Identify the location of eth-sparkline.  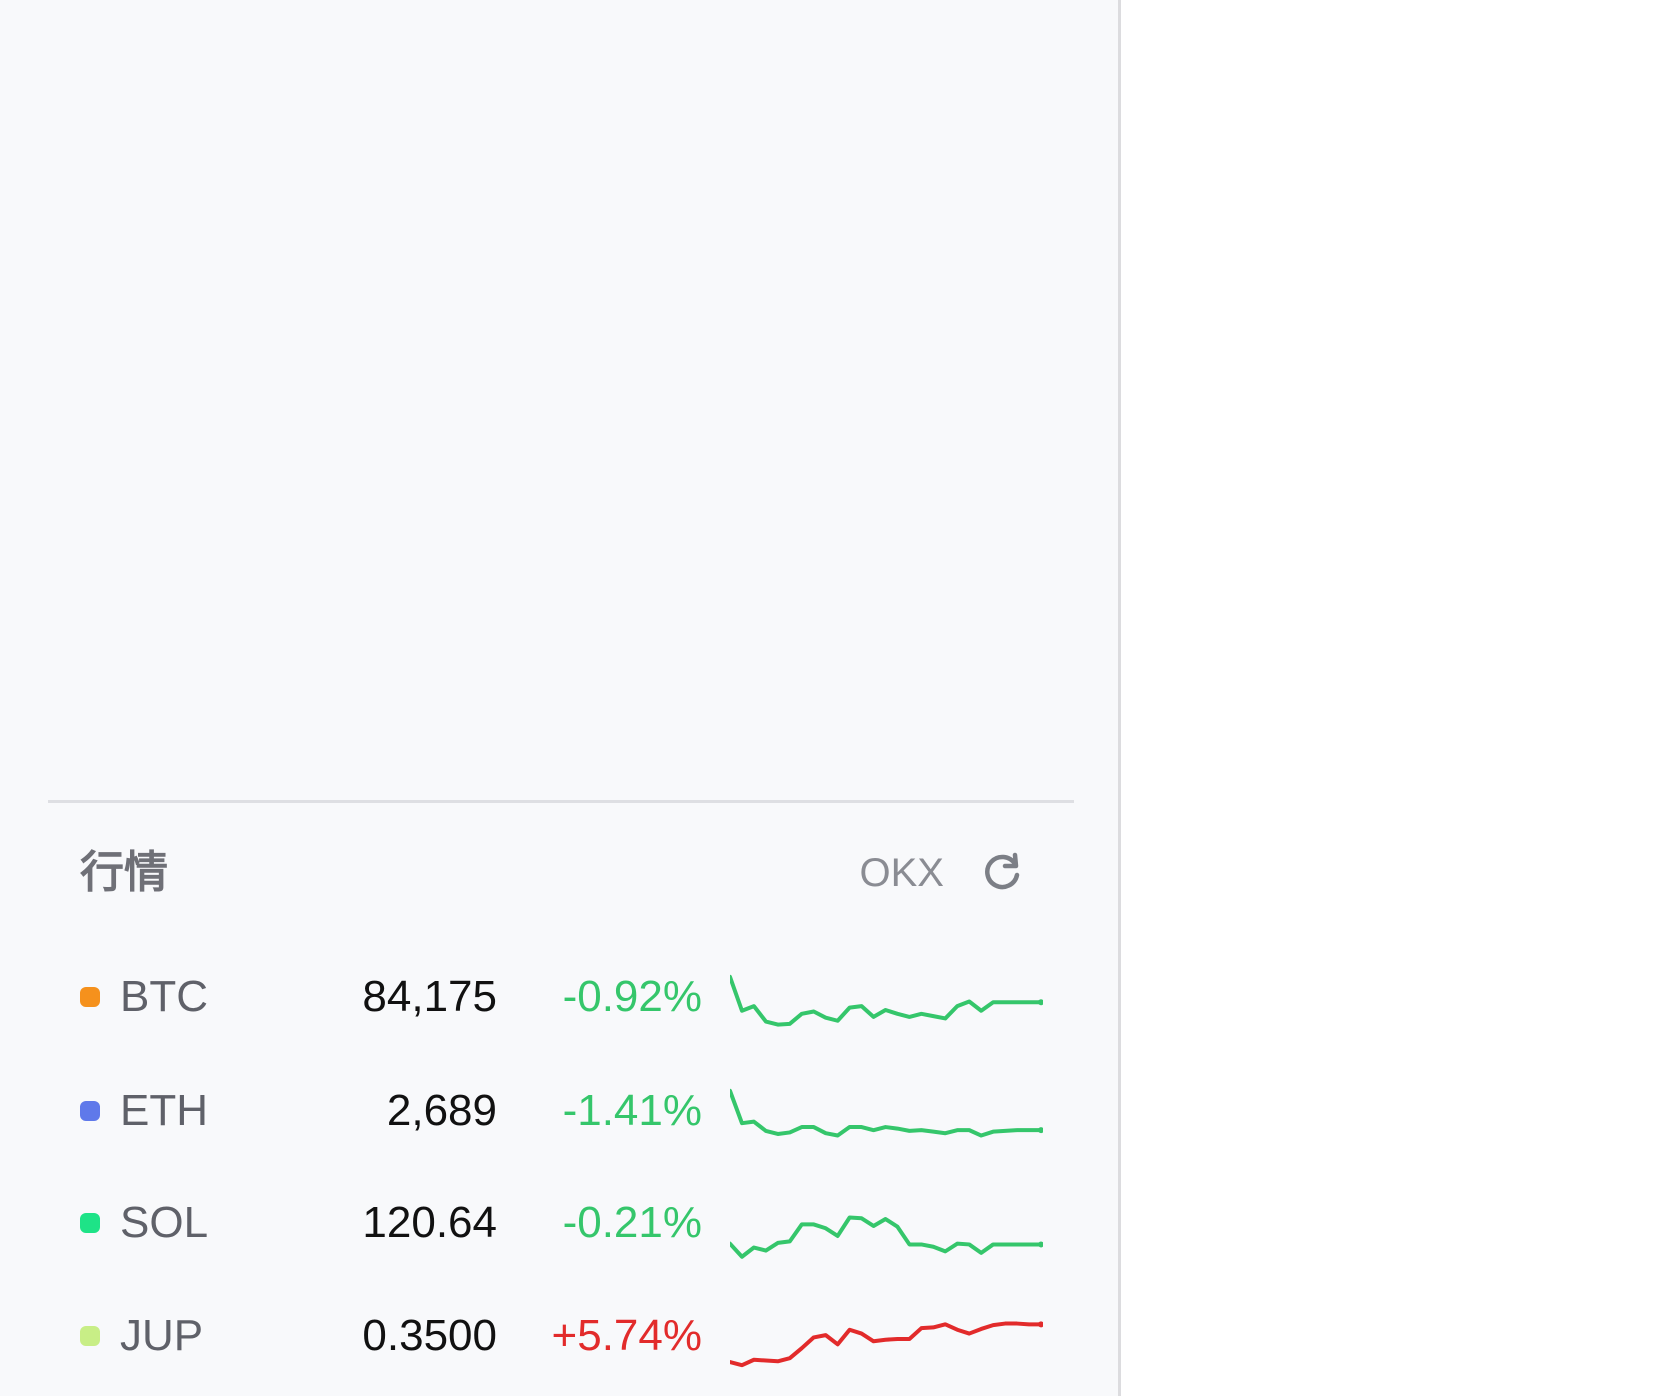
(886, 1113).